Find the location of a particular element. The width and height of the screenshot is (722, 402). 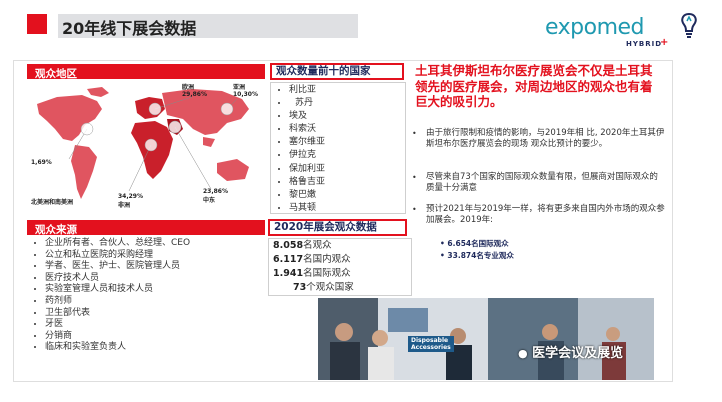

top10-list-box: 利比亚 苏丹 埃及 科索沃 塞尔维亚 伊拉克 保加利亚 格鲁吉亚 黎巴嫩 马其顿 is located at coordinates (338, 148).